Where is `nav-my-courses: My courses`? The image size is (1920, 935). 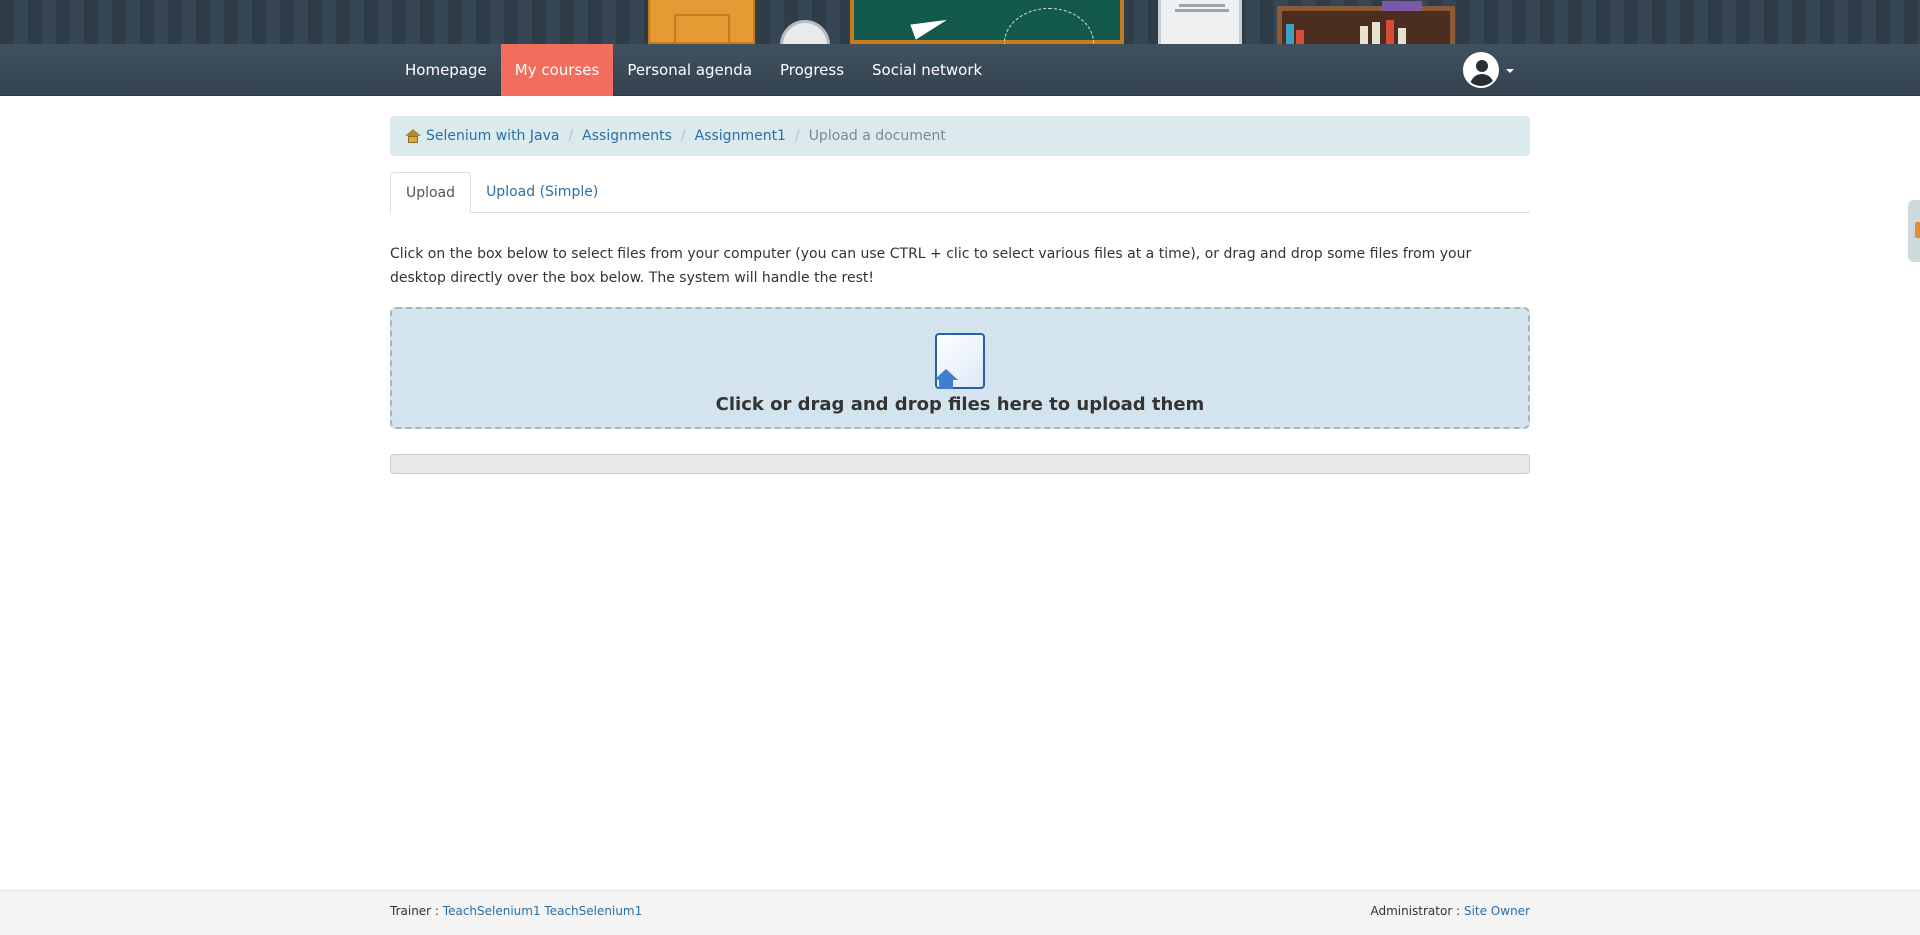
nav-my-courses: My courses is located at coordinates (557, 70).